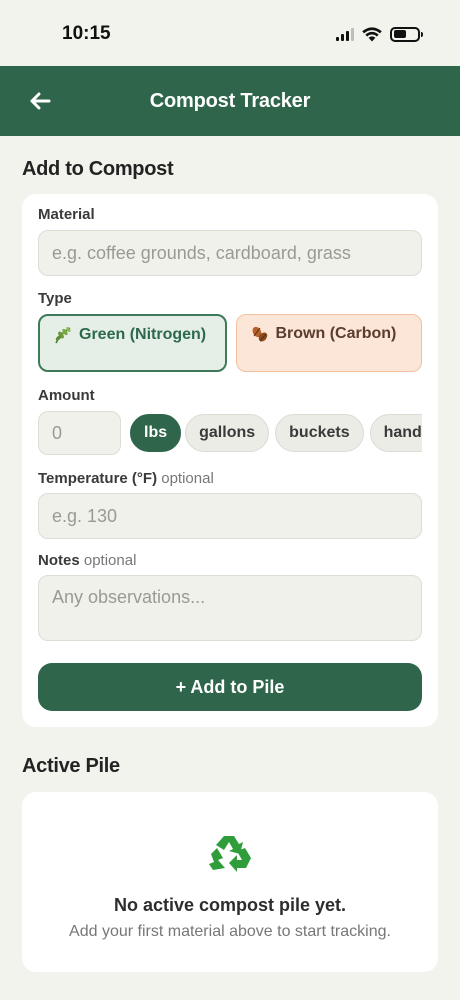 The width and height of the screenshot is (460, 1000). Describe the element at coordinates (59, 560) in the screenshot. I see `notes-label-text: Notes` at that location.